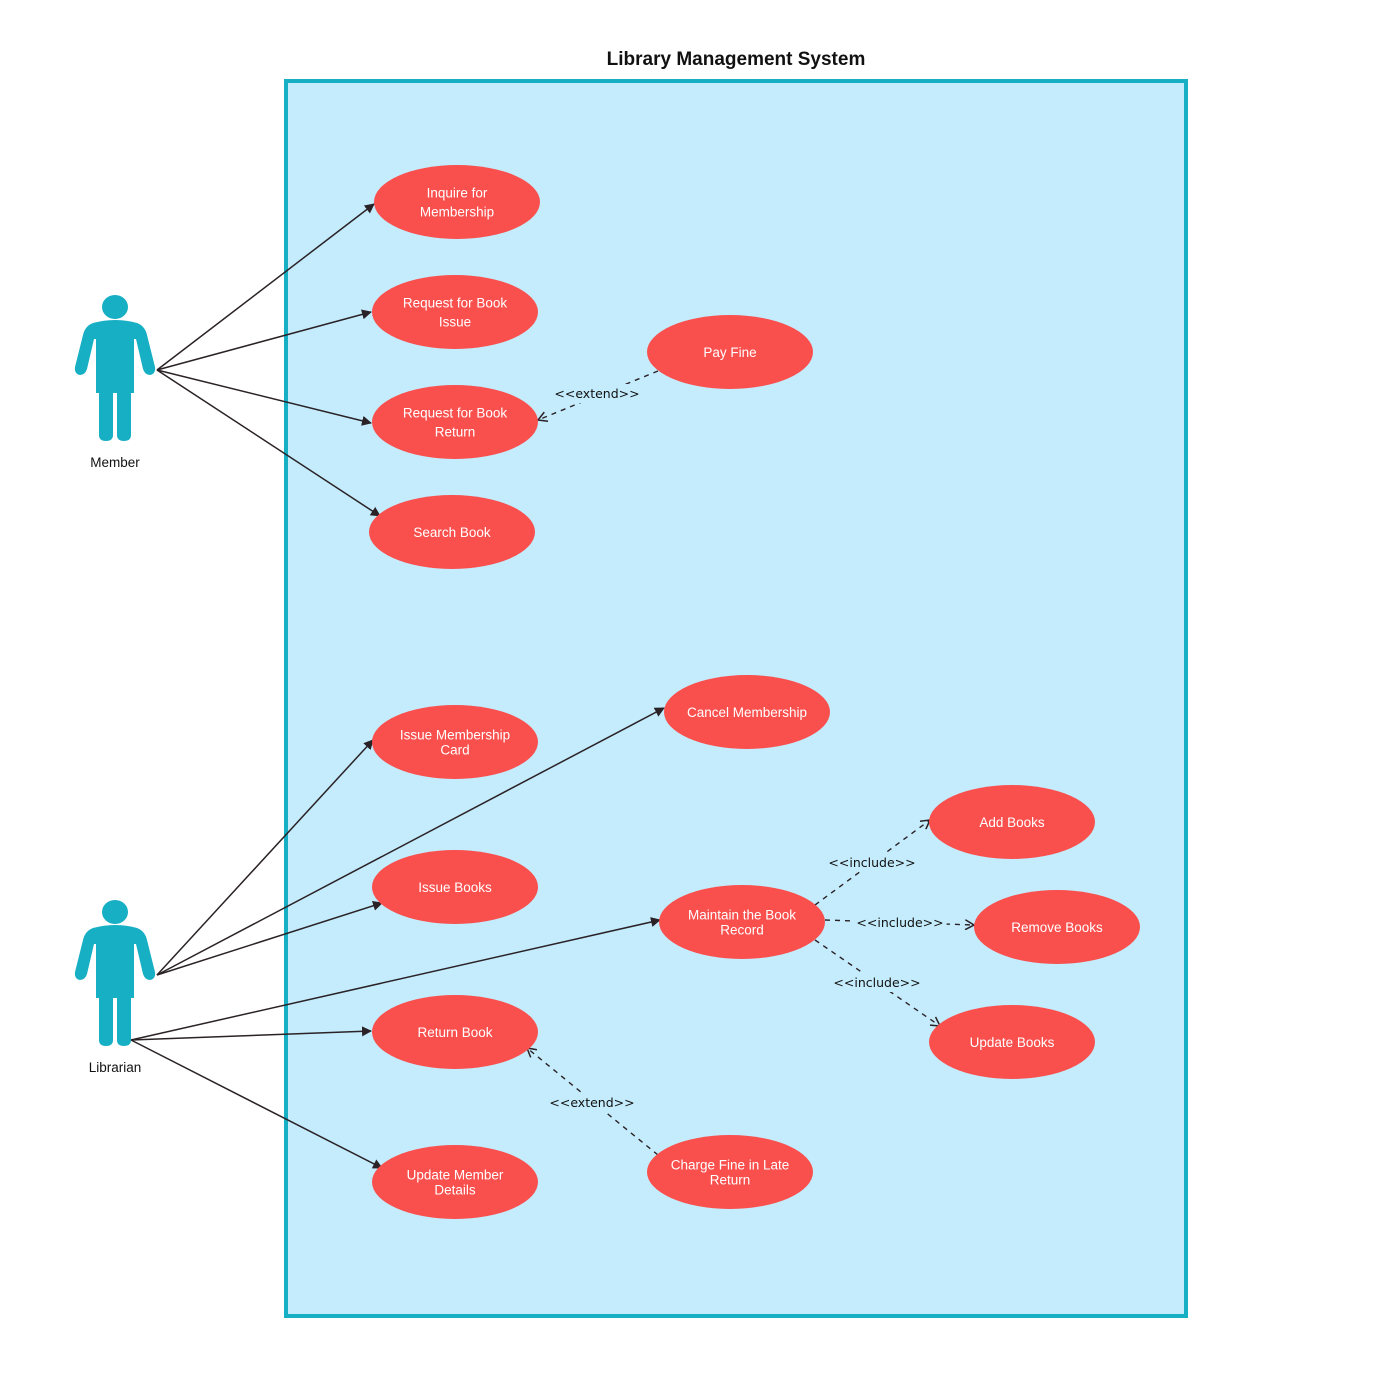 This screenshot has width=1395, height=1400. I want to click on use-case-issue-books: Issue Books, so click(455, 887).